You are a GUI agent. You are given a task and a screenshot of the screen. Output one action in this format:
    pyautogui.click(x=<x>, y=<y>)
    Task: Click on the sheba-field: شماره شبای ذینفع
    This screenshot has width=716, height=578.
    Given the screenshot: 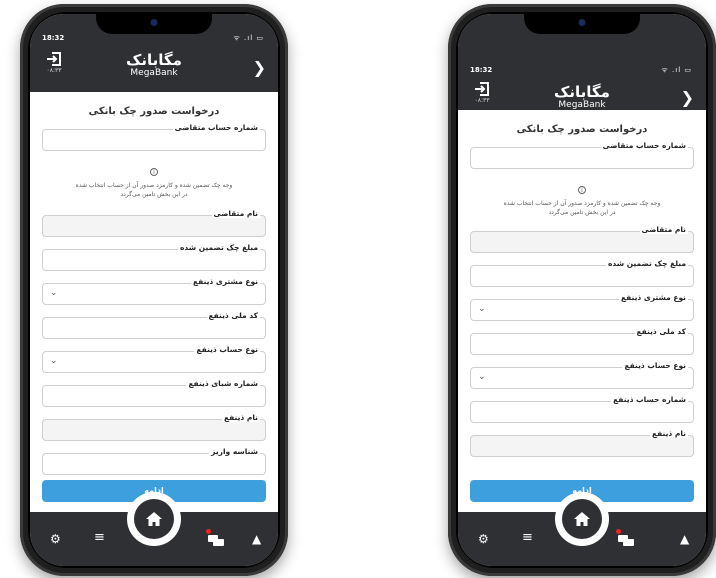 What is the action you would take?
    pyautogui.click(x=154, y=393)
    